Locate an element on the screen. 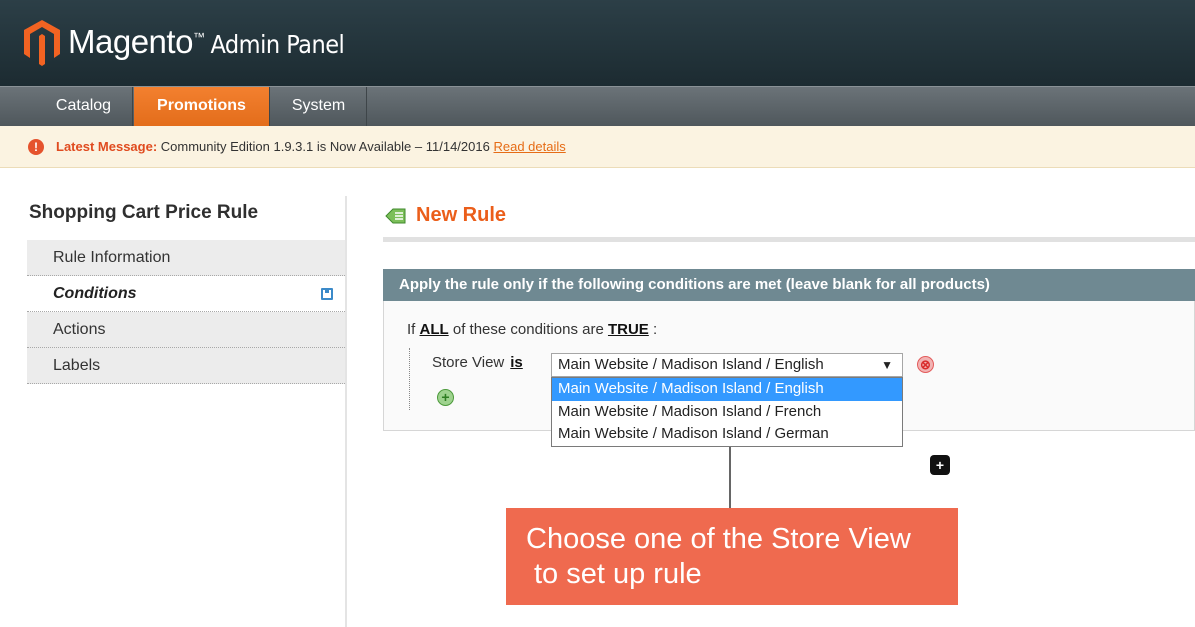  remove-condition-icon: ⊗ is located at coordinates (925, 364).